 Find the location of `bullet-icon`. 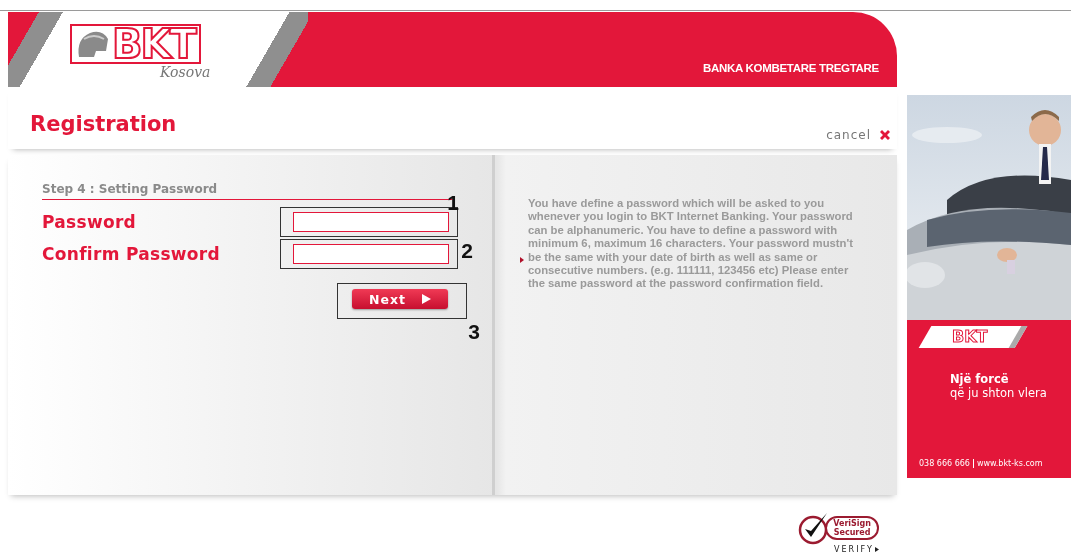

bullet-icon is located at coordinates (522, 260).